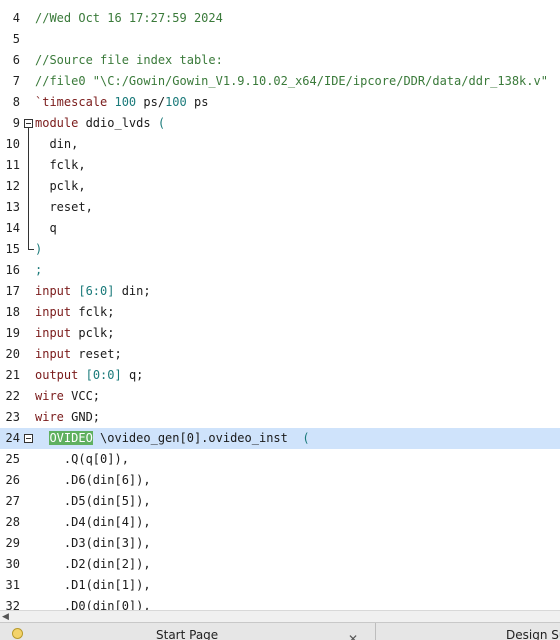 The image size is (560, 640). Describe the element at coordinates (12, 354) in the screenshot. I see `line-number: 20` at that location.